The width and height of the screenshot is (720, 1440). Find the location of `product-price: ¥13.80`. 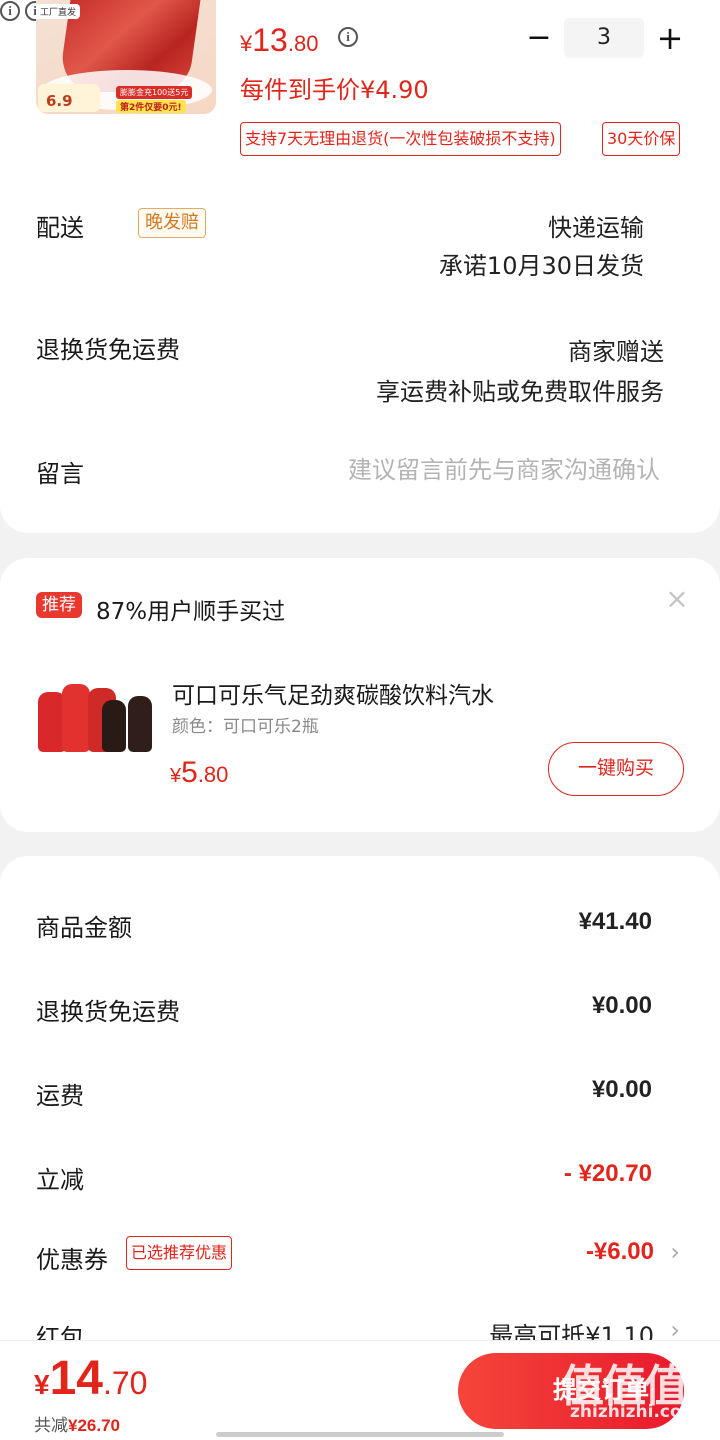

product-price: ¥13.80 is located at coordinates (279, 40).